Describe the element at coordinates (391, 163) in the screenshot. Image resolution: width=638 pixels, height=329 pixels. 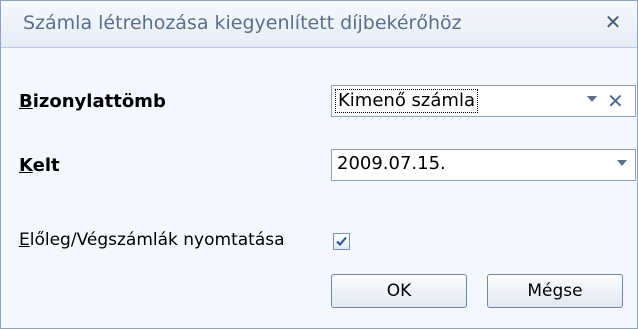
I see `kelt-value: 2009.07.15.` at that location.